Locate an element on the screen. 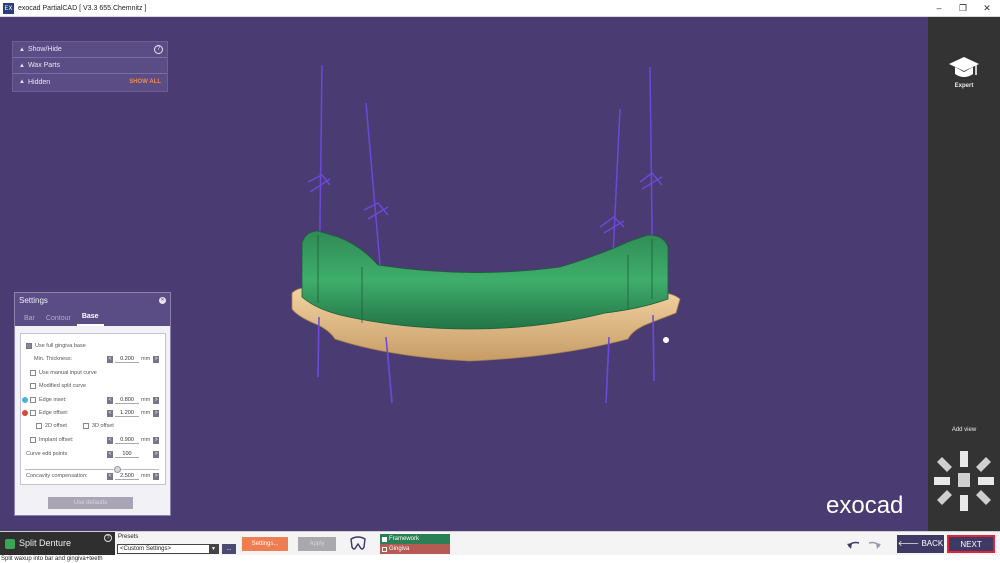 The width and height of the screenshot is (1000, 563). back-label: BACK is located at coordinates (932, 543).